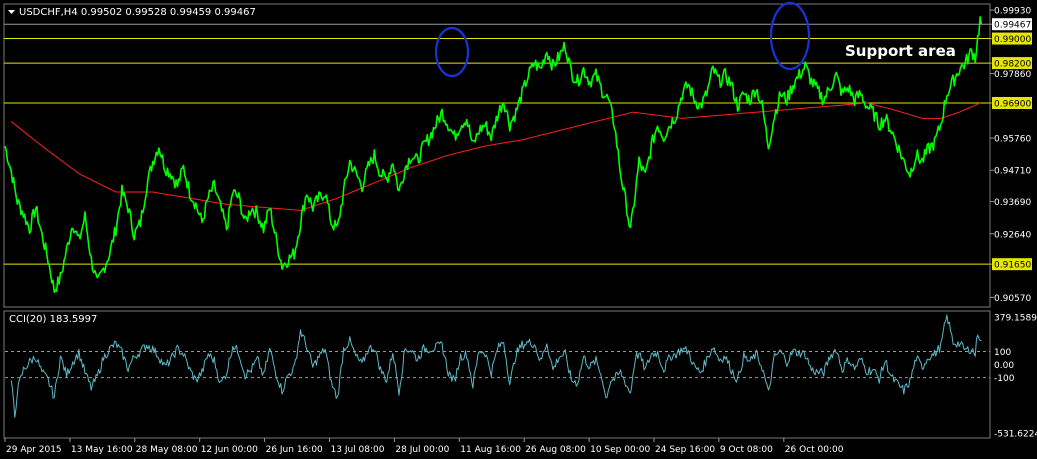 This screenshot has height=459, width=1037. I want to click on time-tick-label: 26 Jun 16:00, so click(294, 450).